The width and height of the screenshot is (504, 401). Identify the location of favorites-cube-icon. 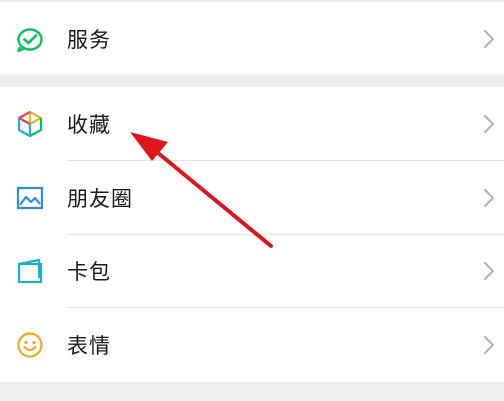
(30, 123).